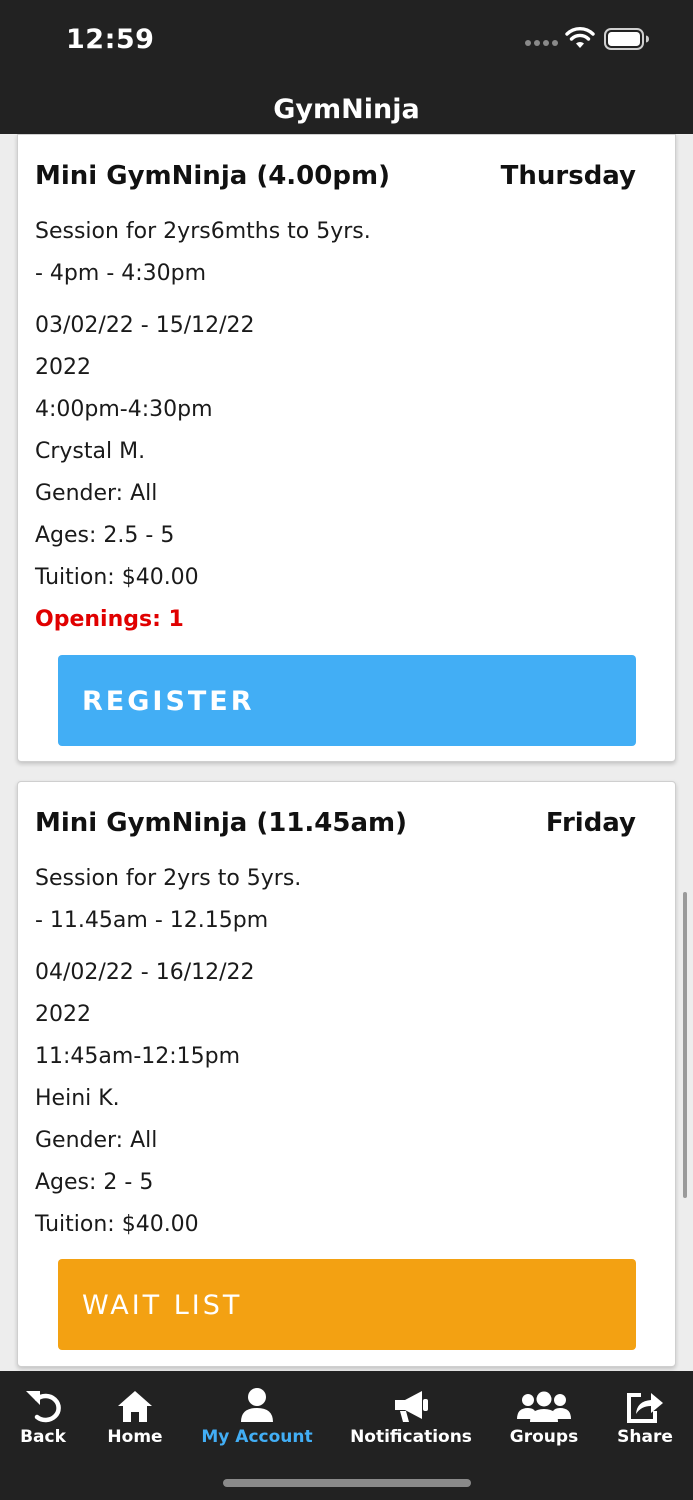  I want to click on class-card-header: Mini GymNinja (4.00pm) Thursday, so click(335, 178).